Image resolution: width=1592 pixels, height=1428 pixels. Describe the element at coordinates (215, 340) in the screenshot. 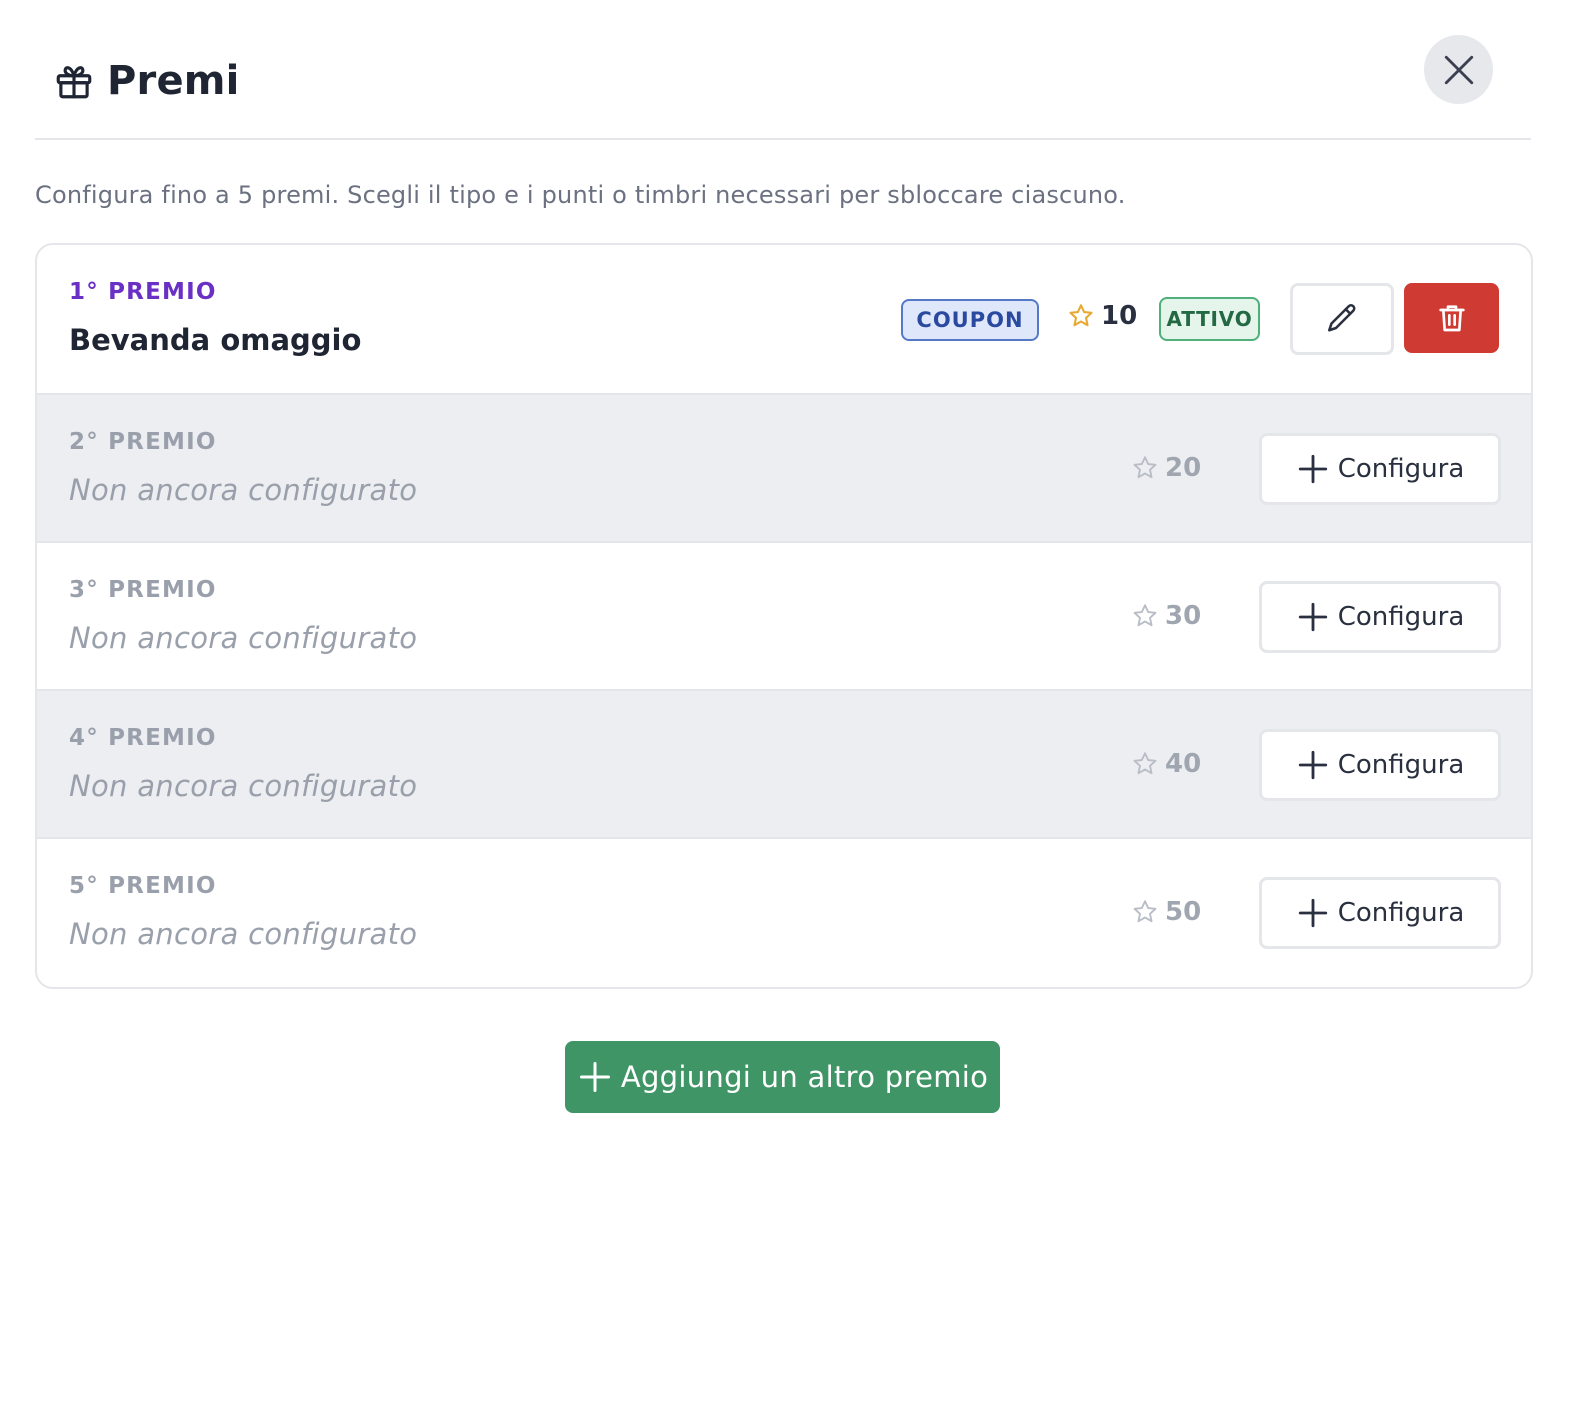

I see `prize-name: Bevanda omaggio` at that location.